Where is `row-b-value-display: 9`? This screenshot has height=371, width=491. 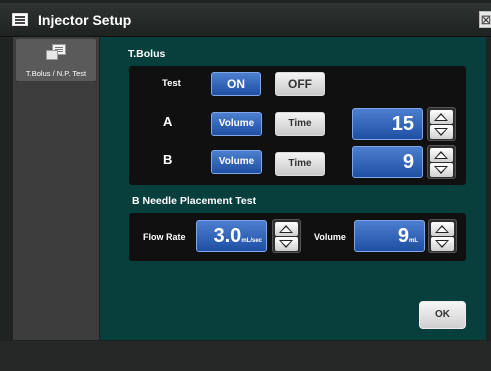 row-b-value-display: 9 is located at coordinates (387, 162).